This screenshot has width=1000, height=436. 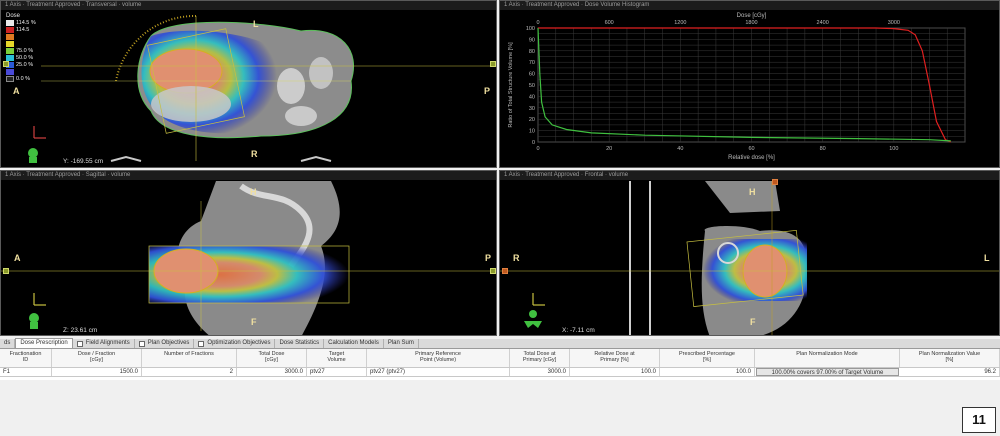 What do you see at coordinates (26, 57) in the screenshot?
I see `dose-legend-item: 50.0 %` at bounding box center [26, 57].